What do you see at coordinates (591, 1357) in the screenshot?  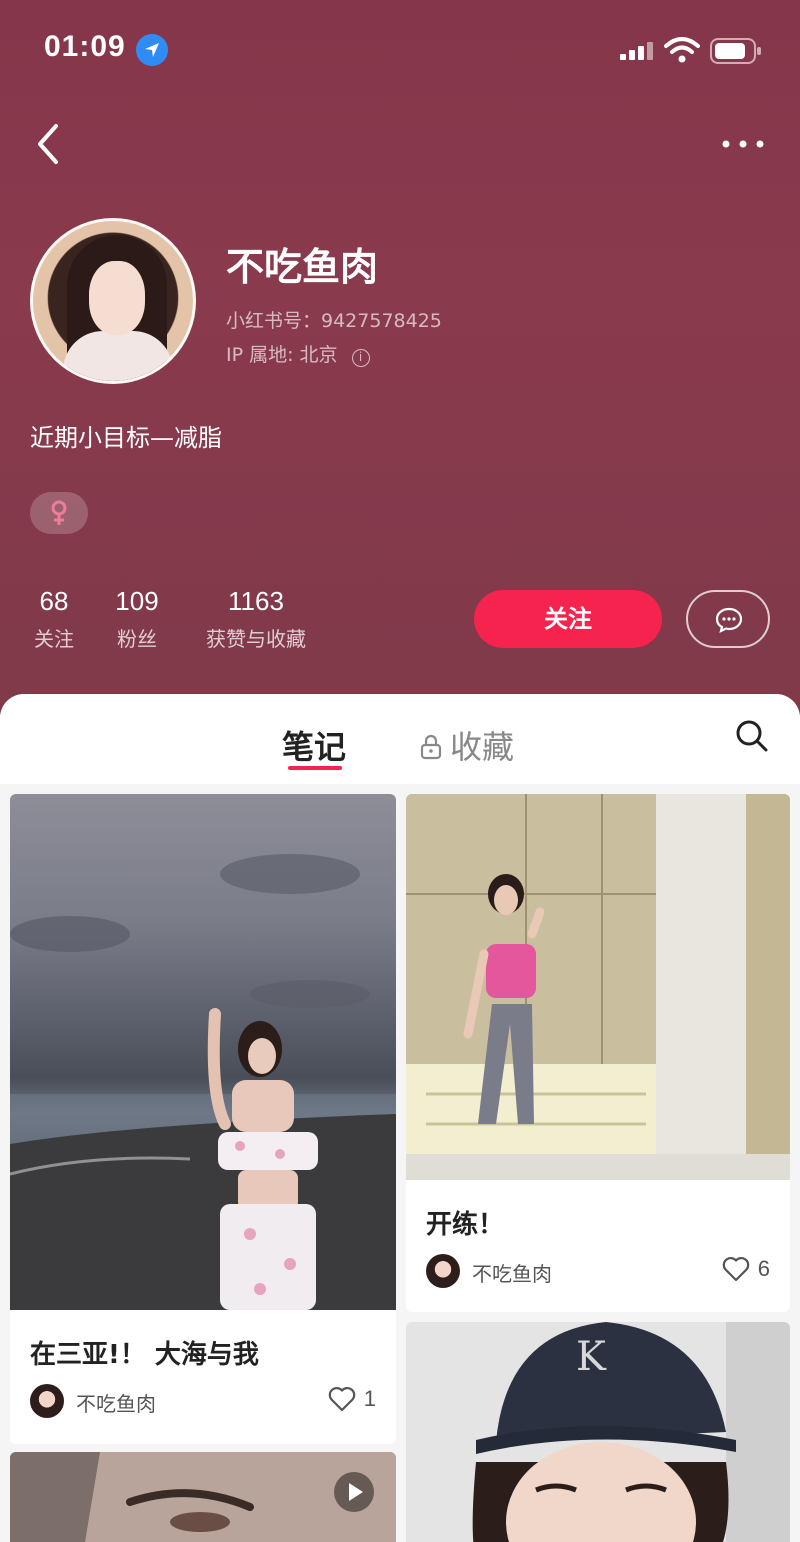 I see `svg-text: K` at bounding box center [591, 1357].